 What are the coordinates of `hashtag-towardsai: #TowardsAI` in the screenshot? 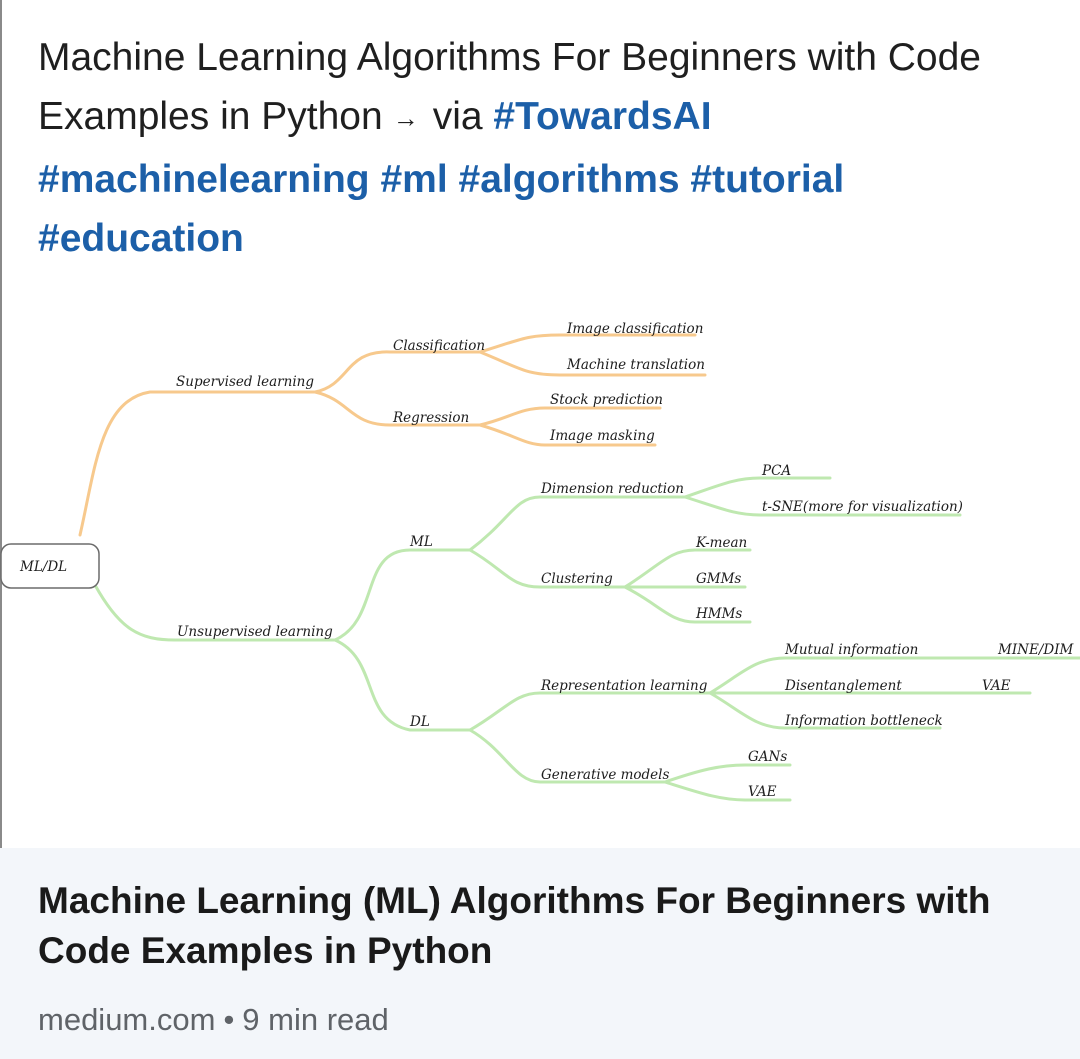 It's located at (602, 116).